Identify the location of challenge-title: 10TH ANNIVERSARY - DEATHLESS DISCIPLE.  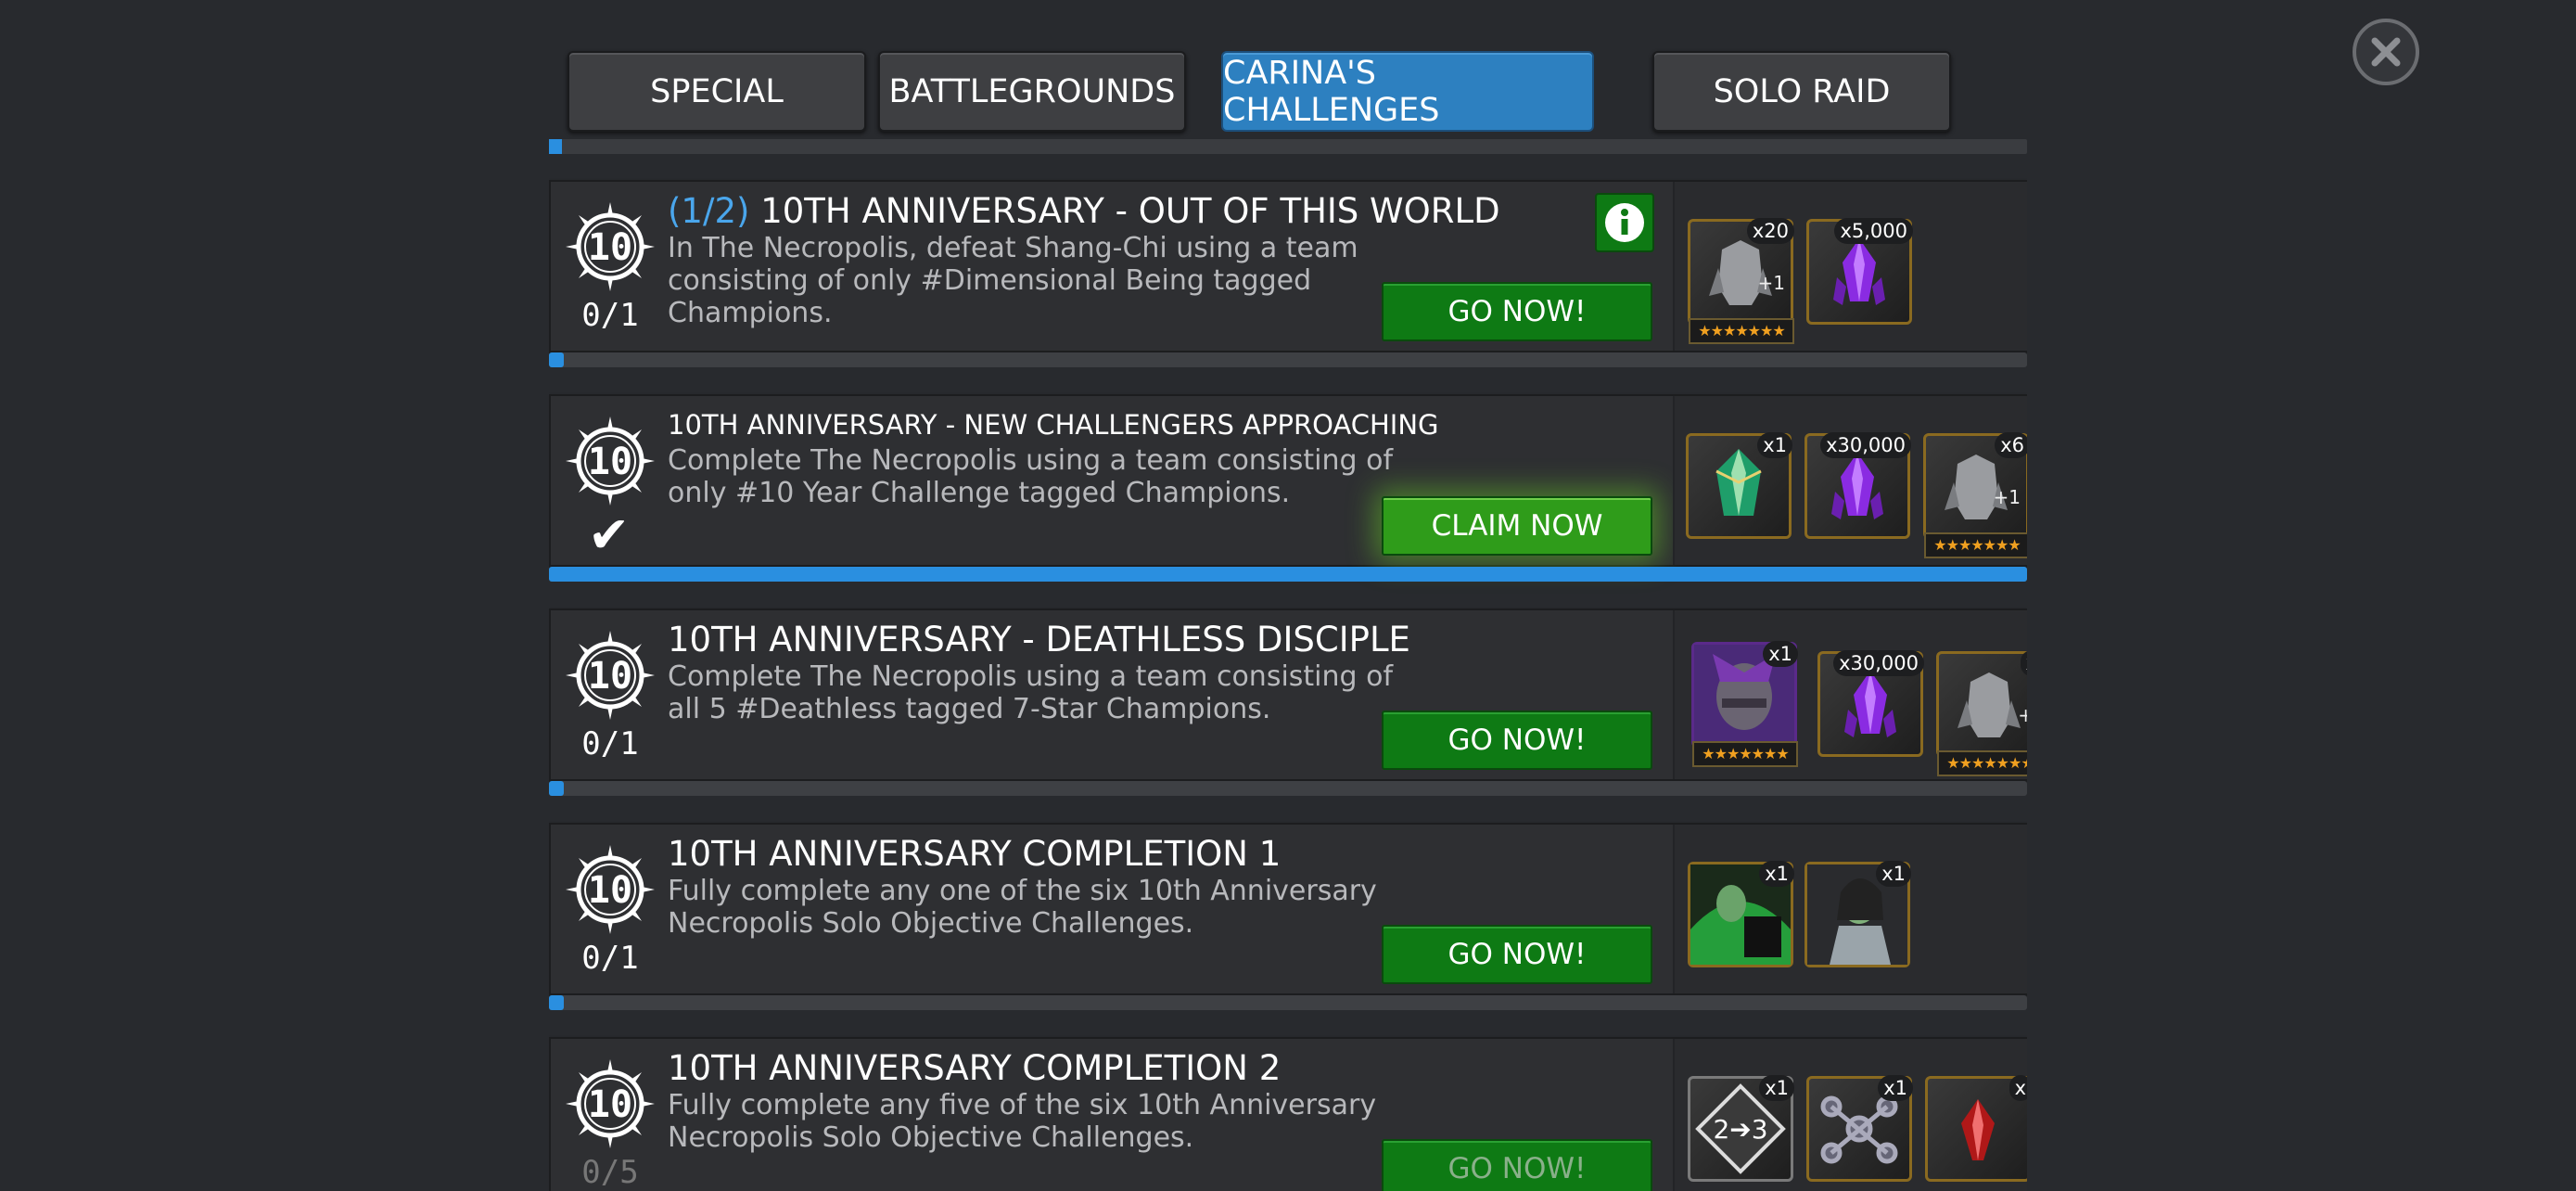
(1039, 640).